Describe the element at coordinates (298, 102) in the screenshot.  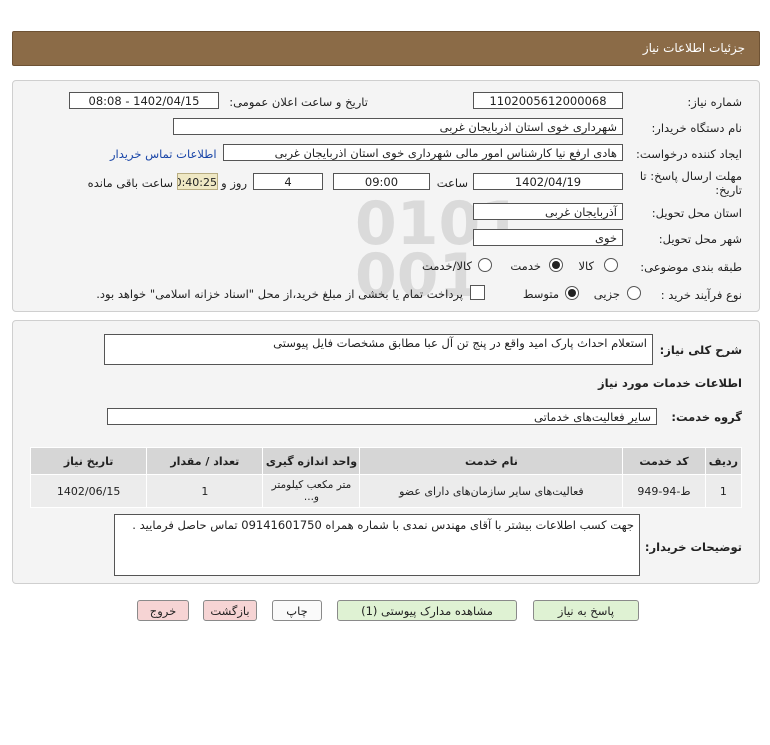
I see `announce-label: تاریخ و ساعت اعلان عمومی:` at that location.